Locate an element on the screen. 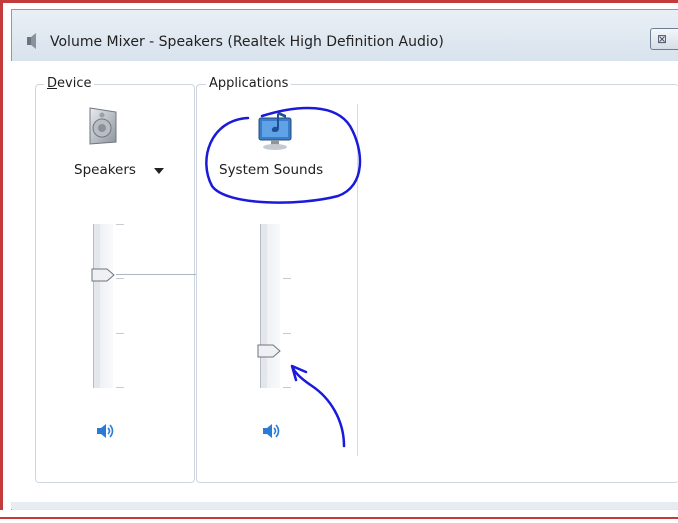  device-group-label-rest: evice is located at coordinates (74, 83).